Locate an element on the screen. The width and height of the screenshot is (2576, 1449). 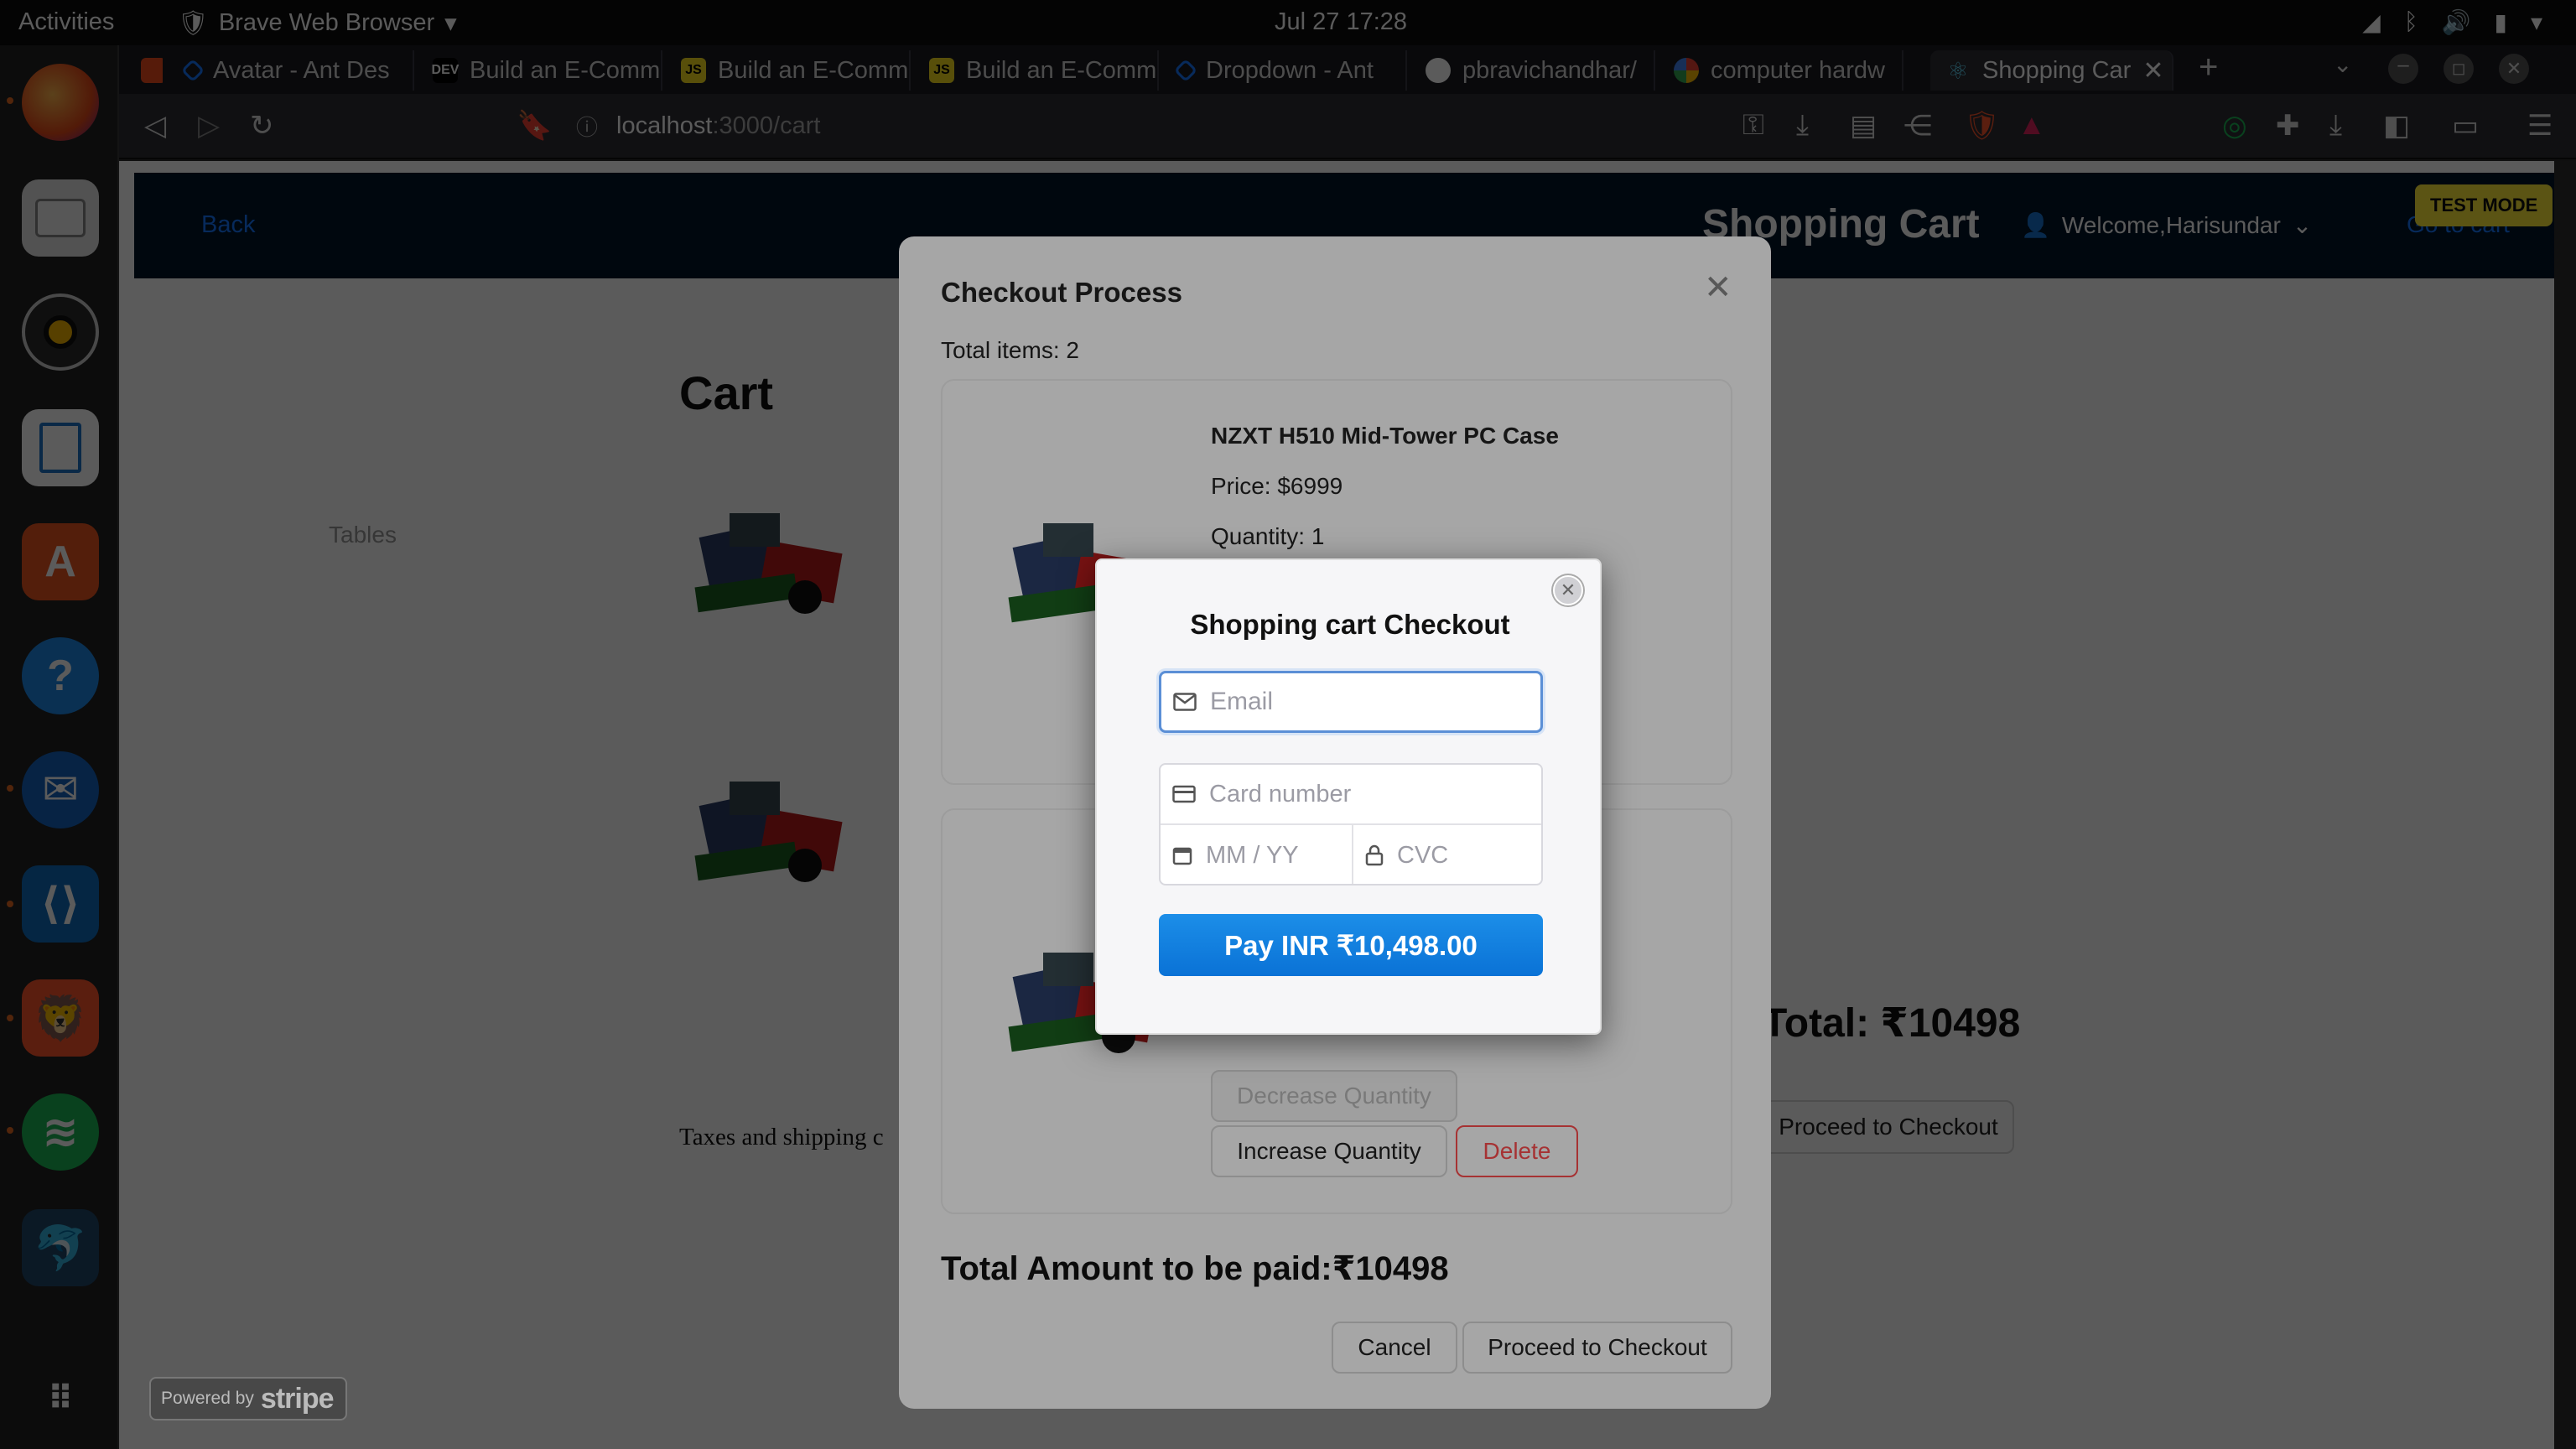
stripe-logo: stripe is located at coordinates (297, 1398).